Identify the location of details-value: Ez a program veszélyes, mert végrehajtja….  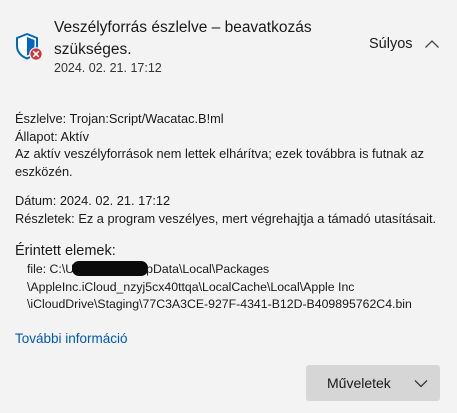
(257, 218).